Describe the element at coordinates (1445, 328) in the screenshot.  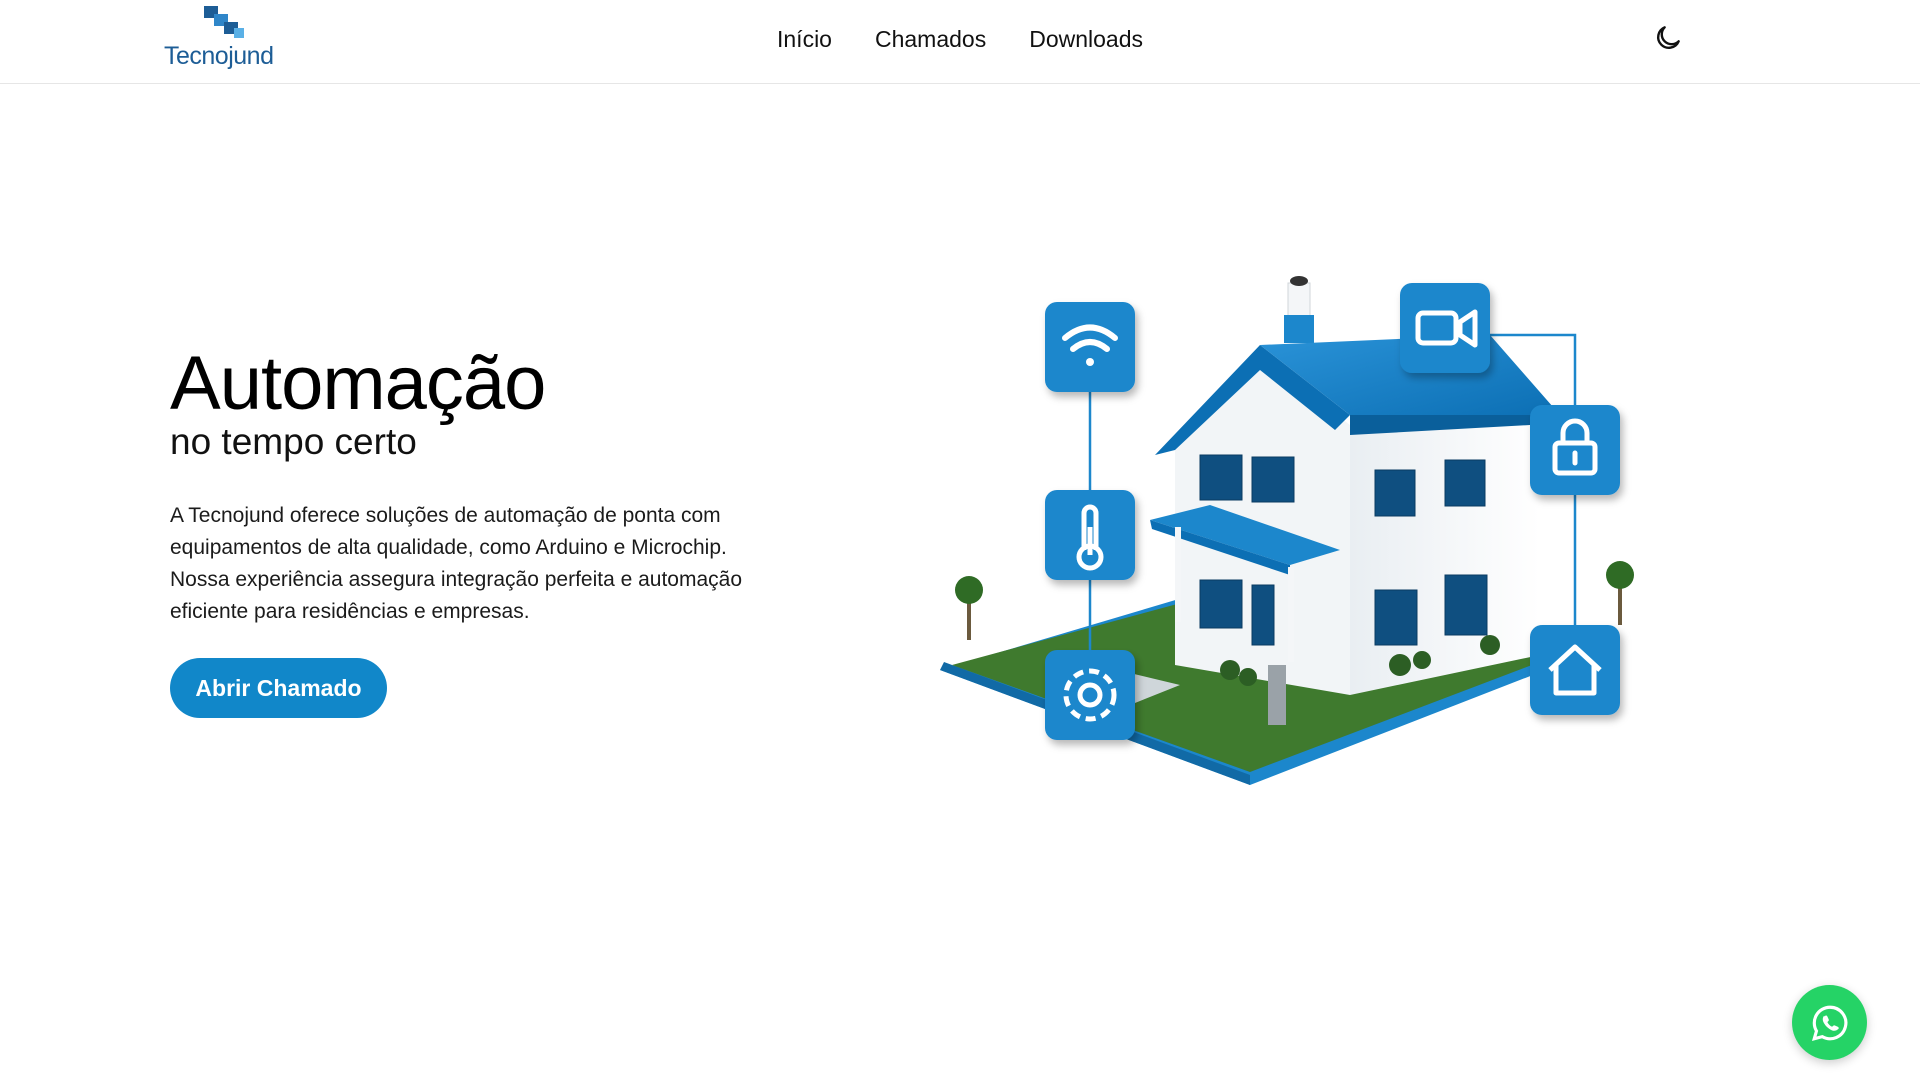
I see `video-camera-tile` at that location.